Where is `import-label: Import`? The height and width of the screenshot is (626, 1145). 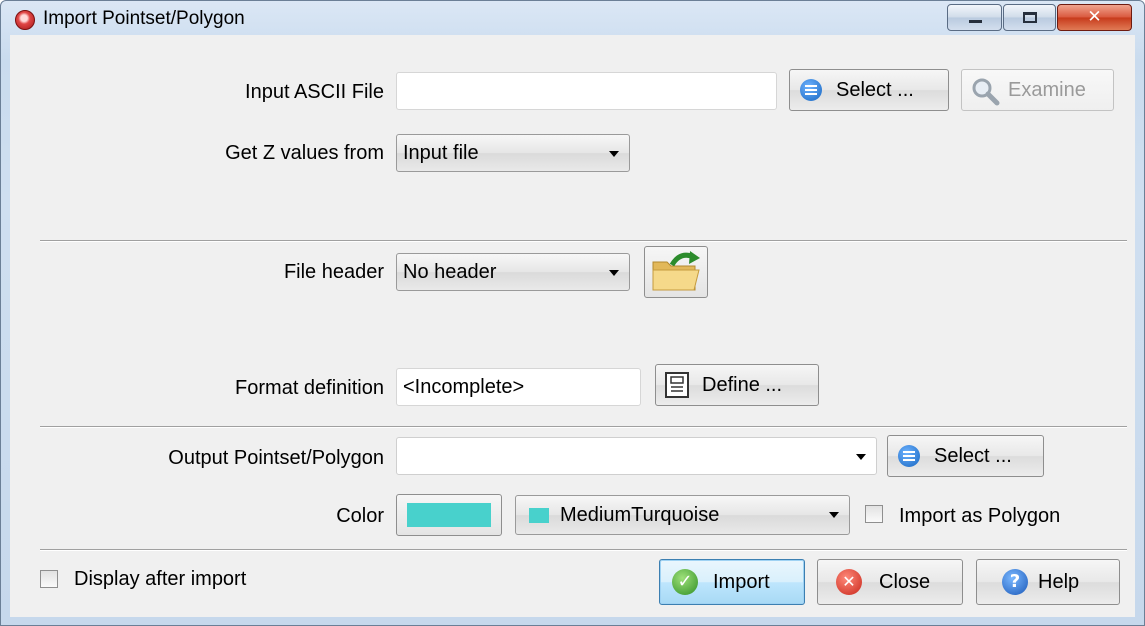
import-label: Import is located at coordinates (741, 582).